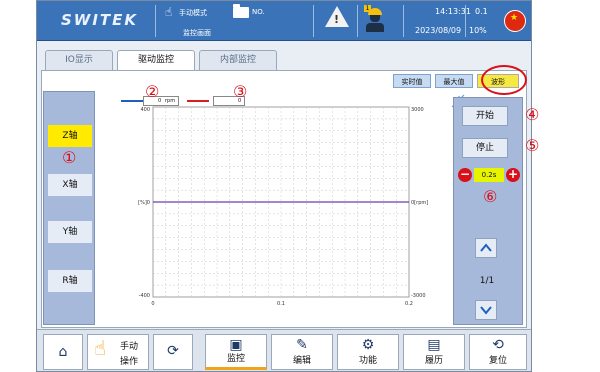  Describe the element at coordinates (132, 101) in the screenshot. I see `series1-legend-swatch` at that location.